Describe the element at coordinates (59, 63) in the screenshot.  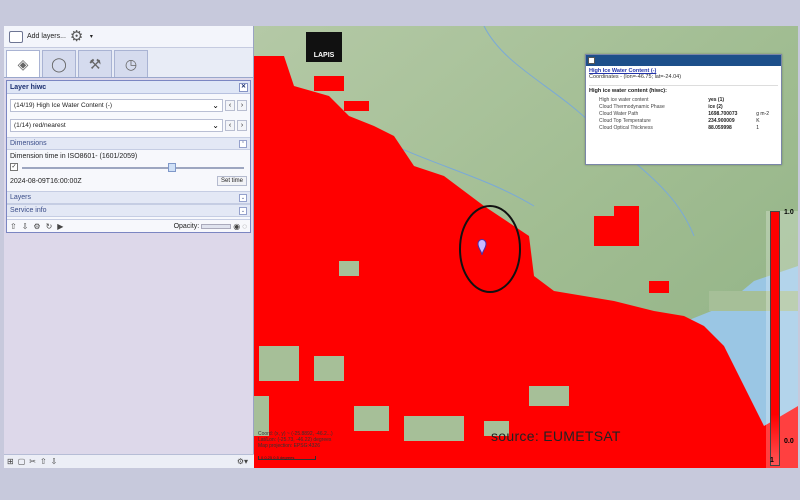
I see `globe-tab-icon: ◯` at that location.